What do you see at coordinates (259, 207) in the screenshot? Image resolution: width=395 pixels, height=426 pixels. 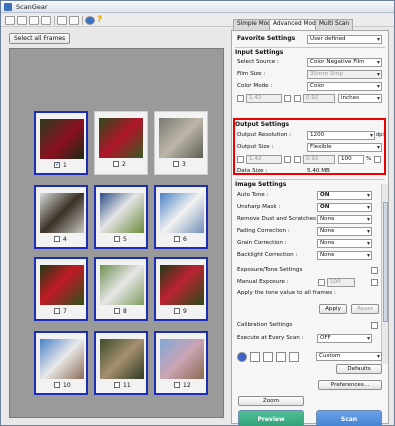 I see `image-setting-label: Unsharp Mask :` at bounding box center [259, 207].